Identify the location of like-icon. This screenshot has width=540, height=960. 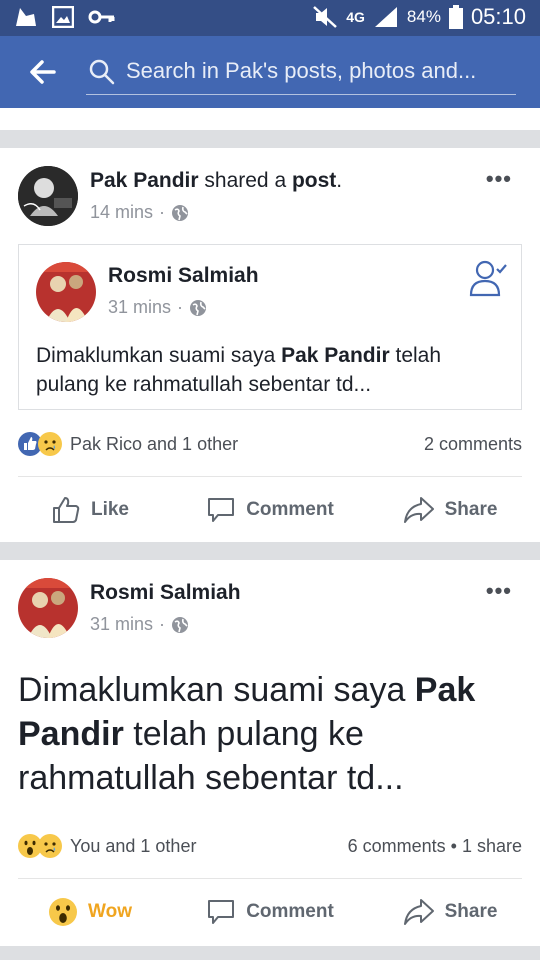
(66, 510).